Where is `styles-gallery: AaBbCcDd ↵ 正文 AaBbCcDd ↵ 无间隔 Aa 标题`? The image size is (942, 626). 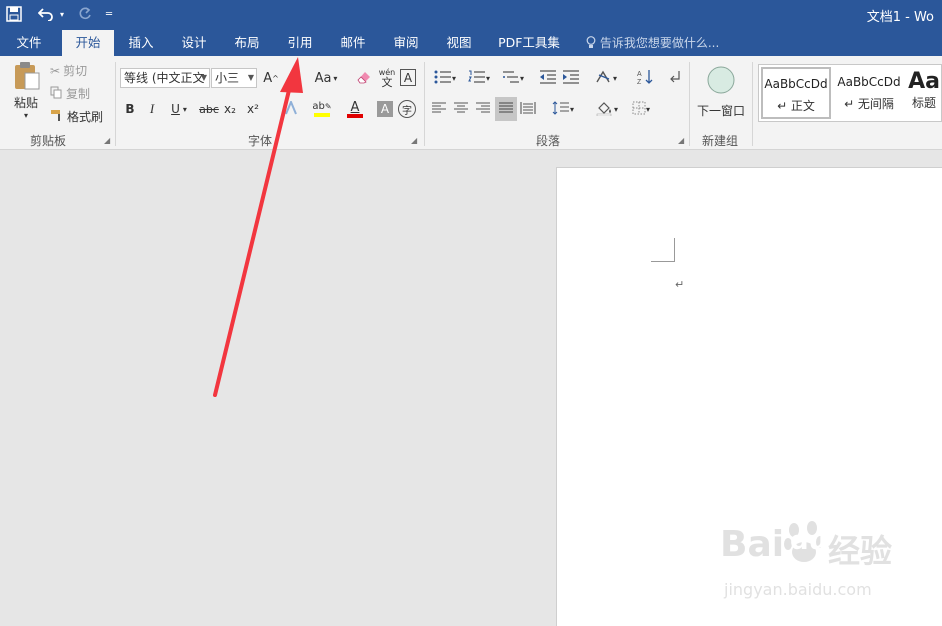 styles-gallery: AaBbCcDd ↵ 正文 AaBbCcDd ↵ 无间隔 Aa 标题 is located at coordinates (850, 93).